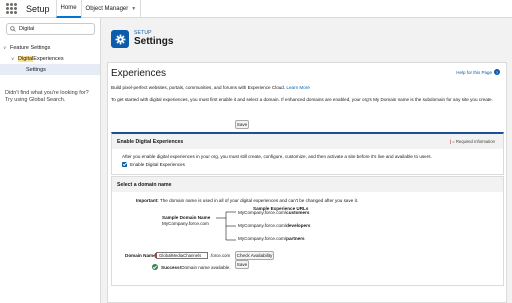 This screenshot has height=303, width=512. Describe the element at coordinates (38, 8) in the screenshot. I see `app-name: Setup` at that location.